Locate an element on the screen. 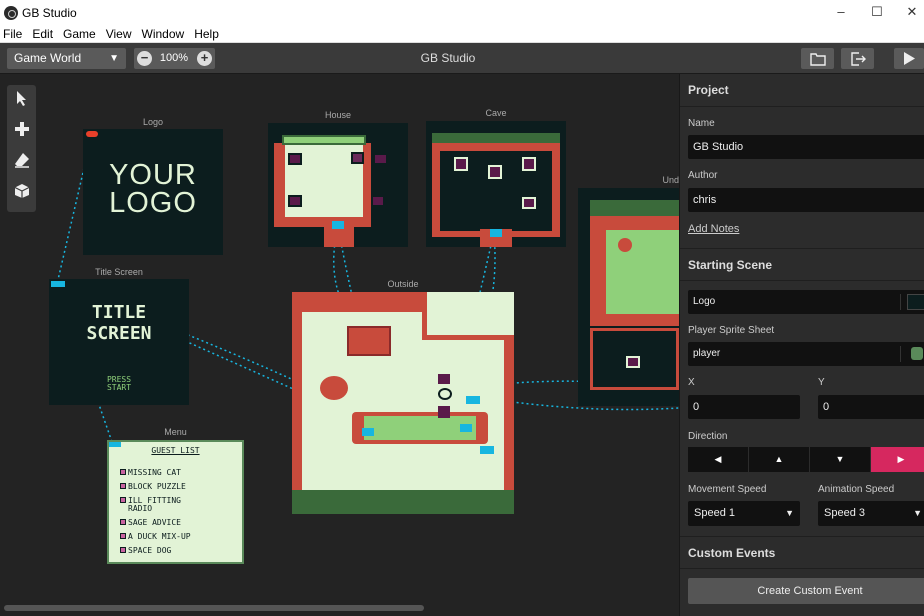  author-label: Author is located at coordinates (703, 175).